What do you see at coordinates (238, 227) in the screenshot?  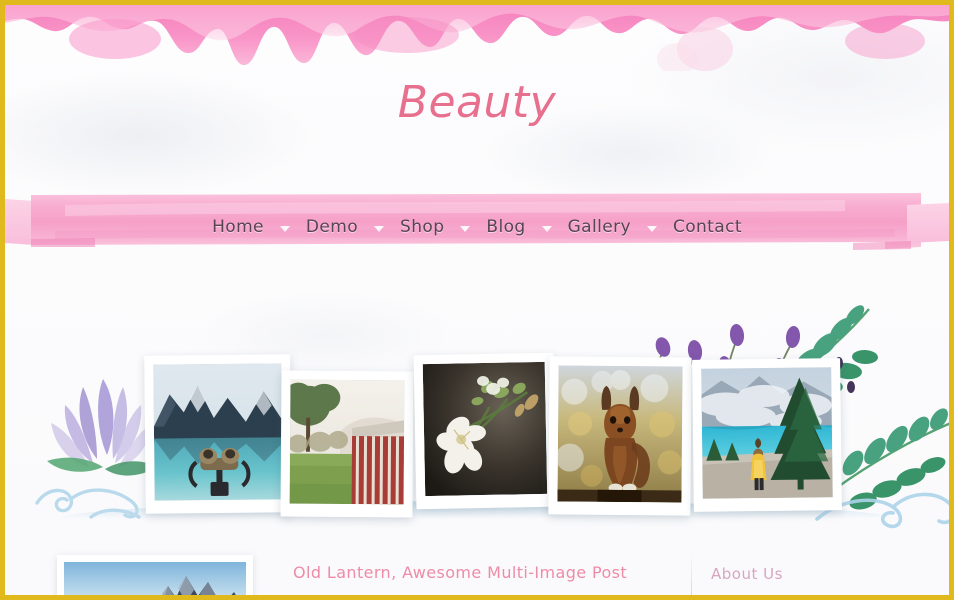 I see `nav-item-home: Home` at bounding box center [238, 227].